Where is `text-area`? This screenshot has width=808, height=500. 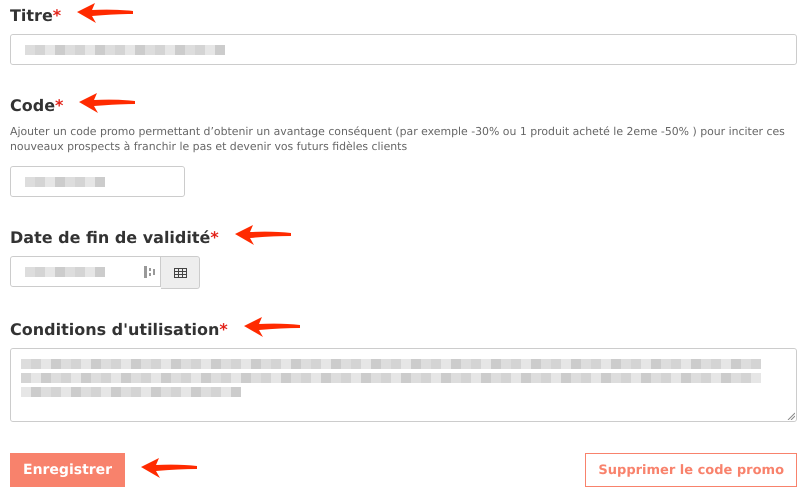 text-area is located at coordinates (403, 385).